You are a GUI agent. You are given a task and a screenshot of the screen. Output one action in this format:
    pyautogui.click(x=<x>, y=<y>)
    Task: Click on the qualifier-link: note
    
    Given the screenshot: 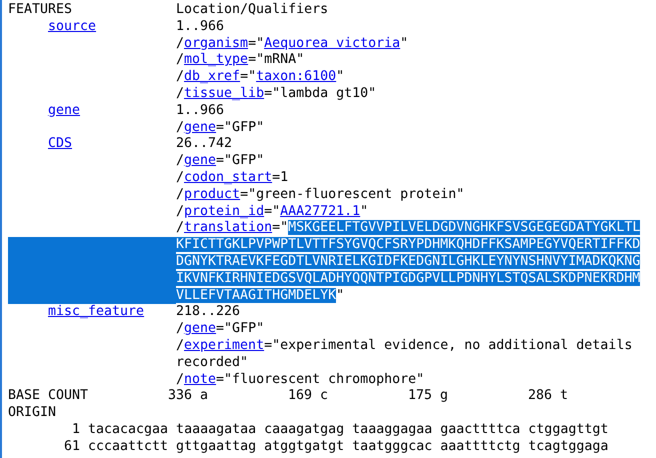 What is the action you would take?
    pyautogui.click(x=200, y=379)
    